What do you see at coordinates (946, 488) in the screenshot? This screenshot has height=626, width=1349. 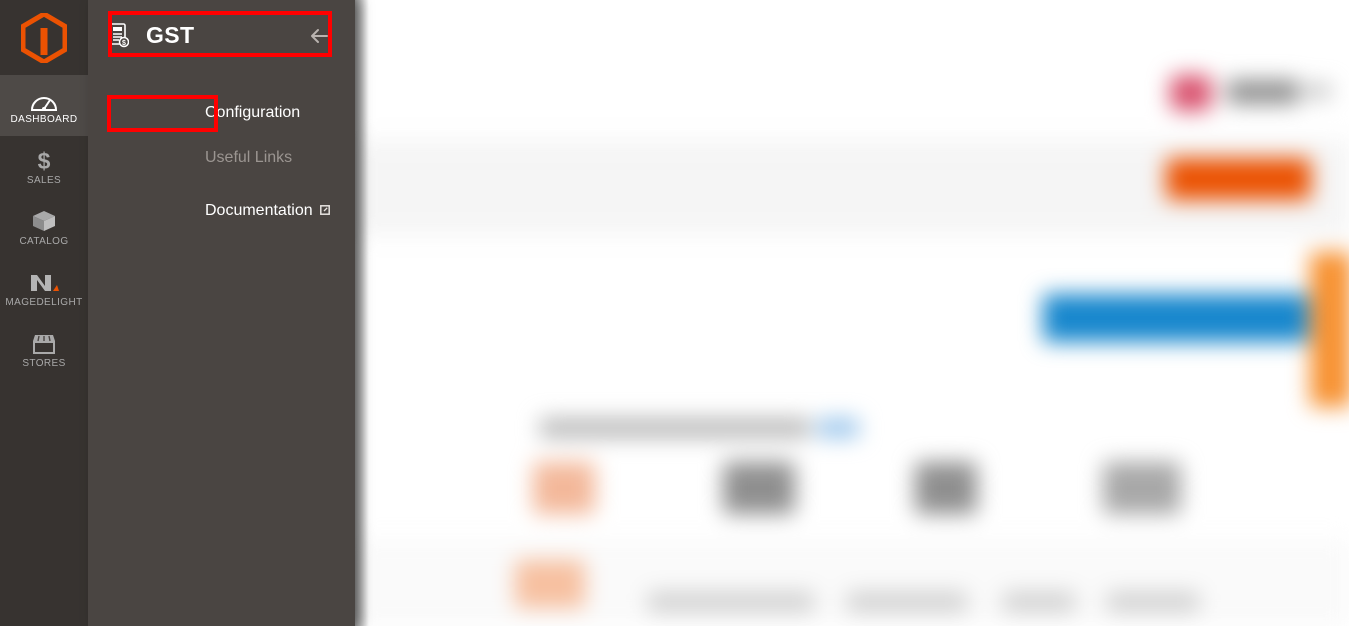 I see `feature-icon-3-blurred` at bounding box center [946, 488].